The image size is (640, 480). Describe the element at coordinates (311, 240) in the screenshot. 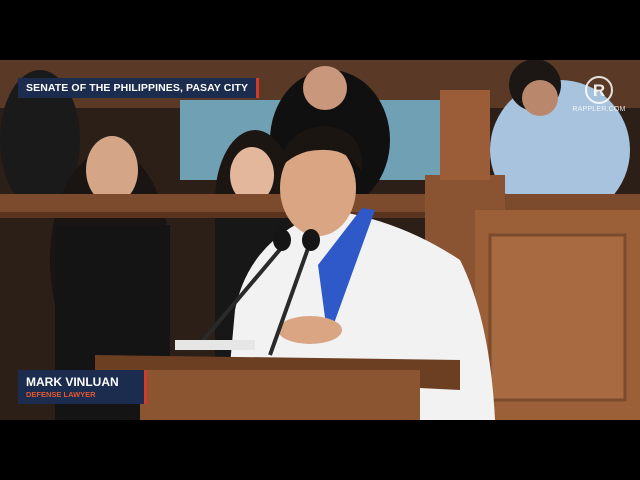

I see `mic-right-head` at that location.